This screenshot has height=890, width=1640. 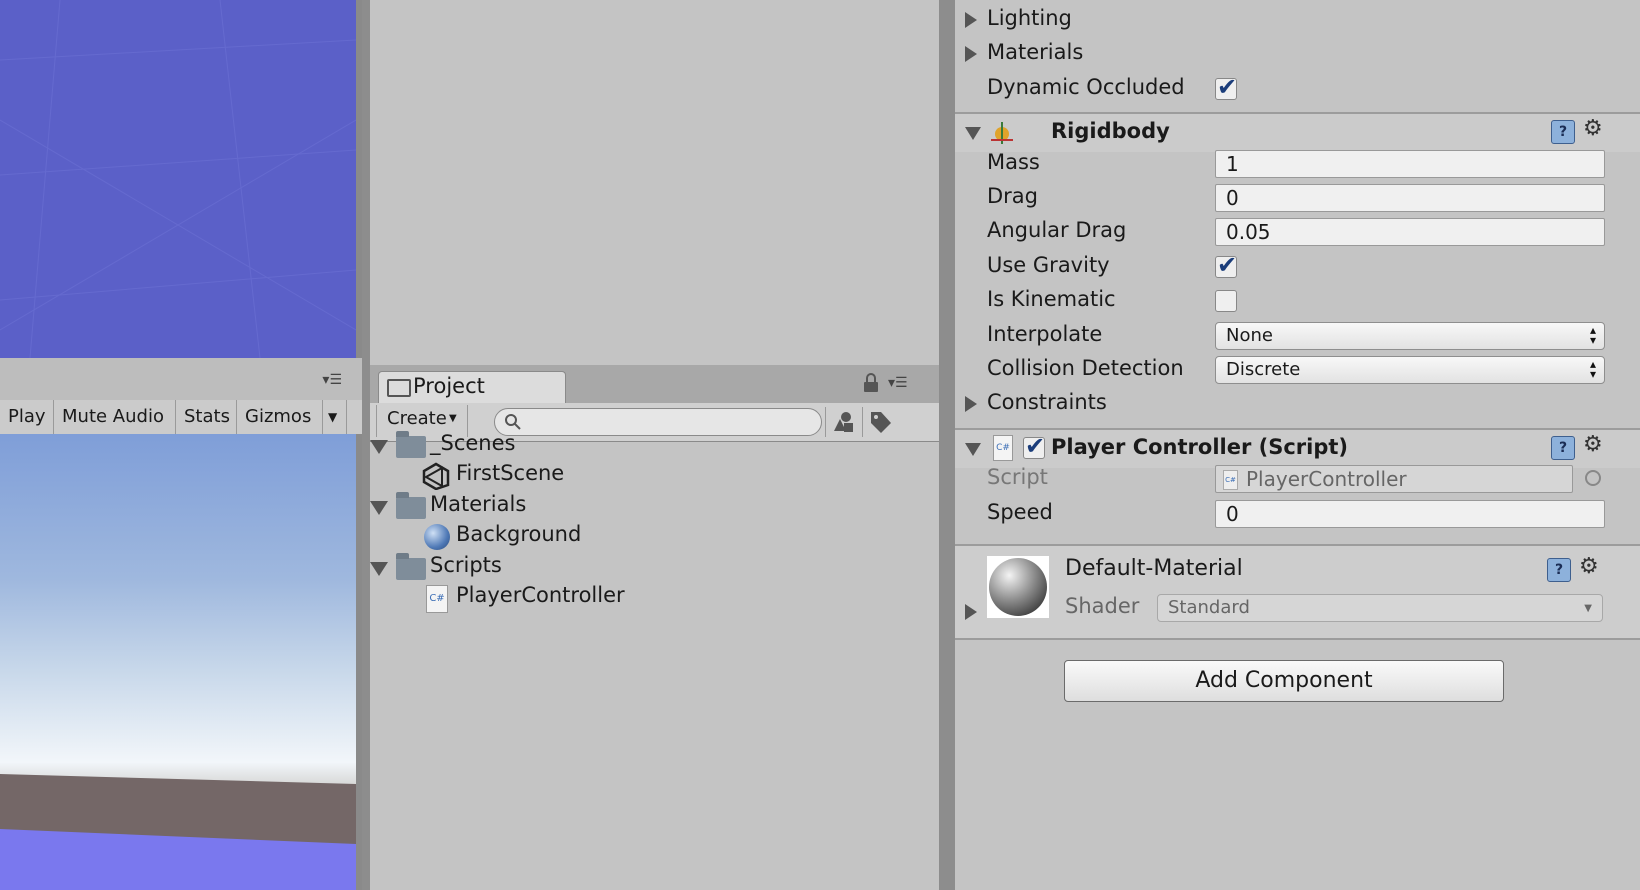 I want to click on material-sphere-icon, so click(x=1018, y=587).